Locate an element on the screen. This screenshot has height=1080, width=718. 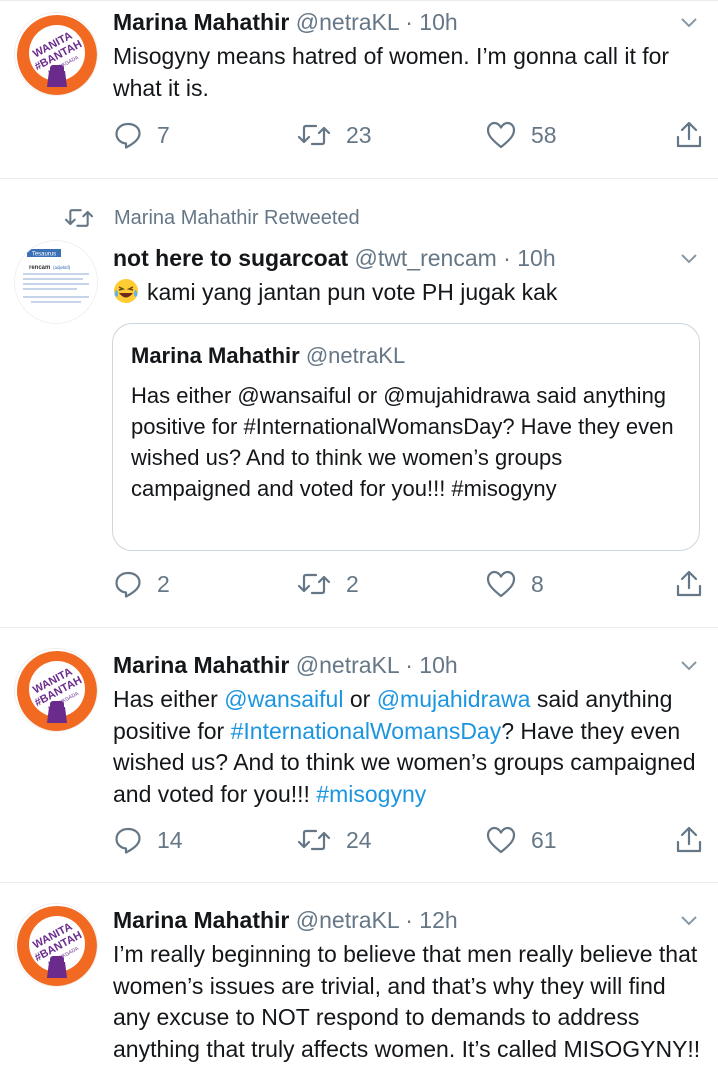
tweet-header: Marina Mahathir @netraKL · 12h is located at coordinates (386, 920).